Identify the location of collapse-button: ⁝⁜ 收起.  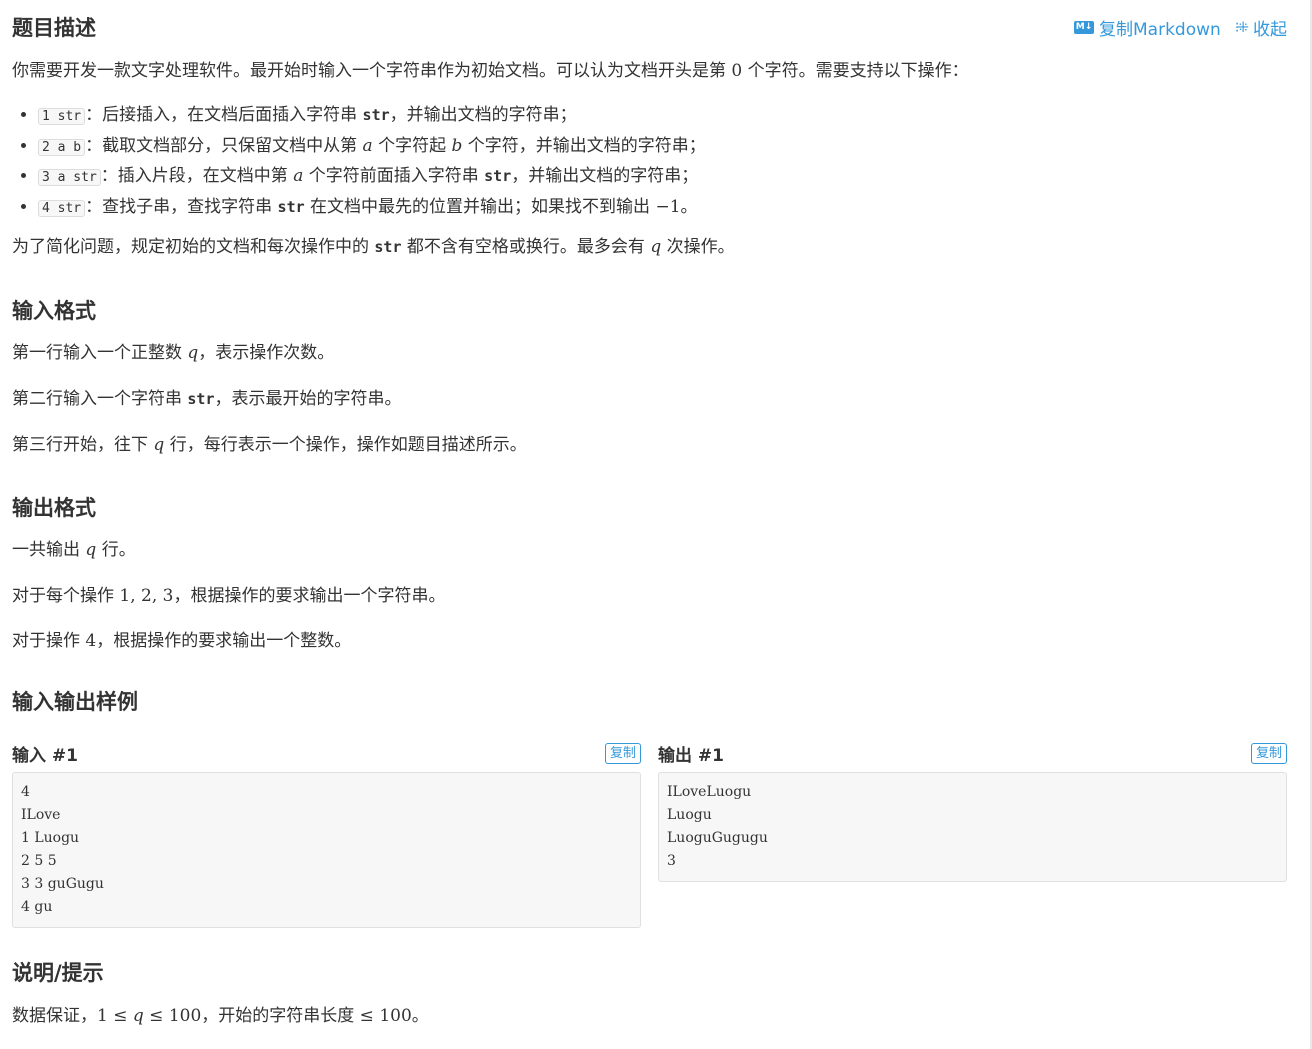
(1254, 28).